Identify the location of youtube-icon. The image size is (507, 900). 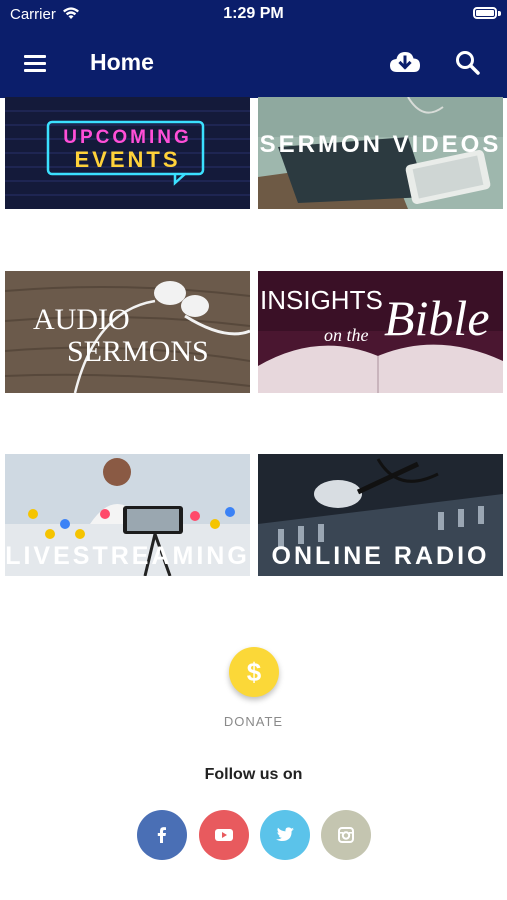
(224, 835).